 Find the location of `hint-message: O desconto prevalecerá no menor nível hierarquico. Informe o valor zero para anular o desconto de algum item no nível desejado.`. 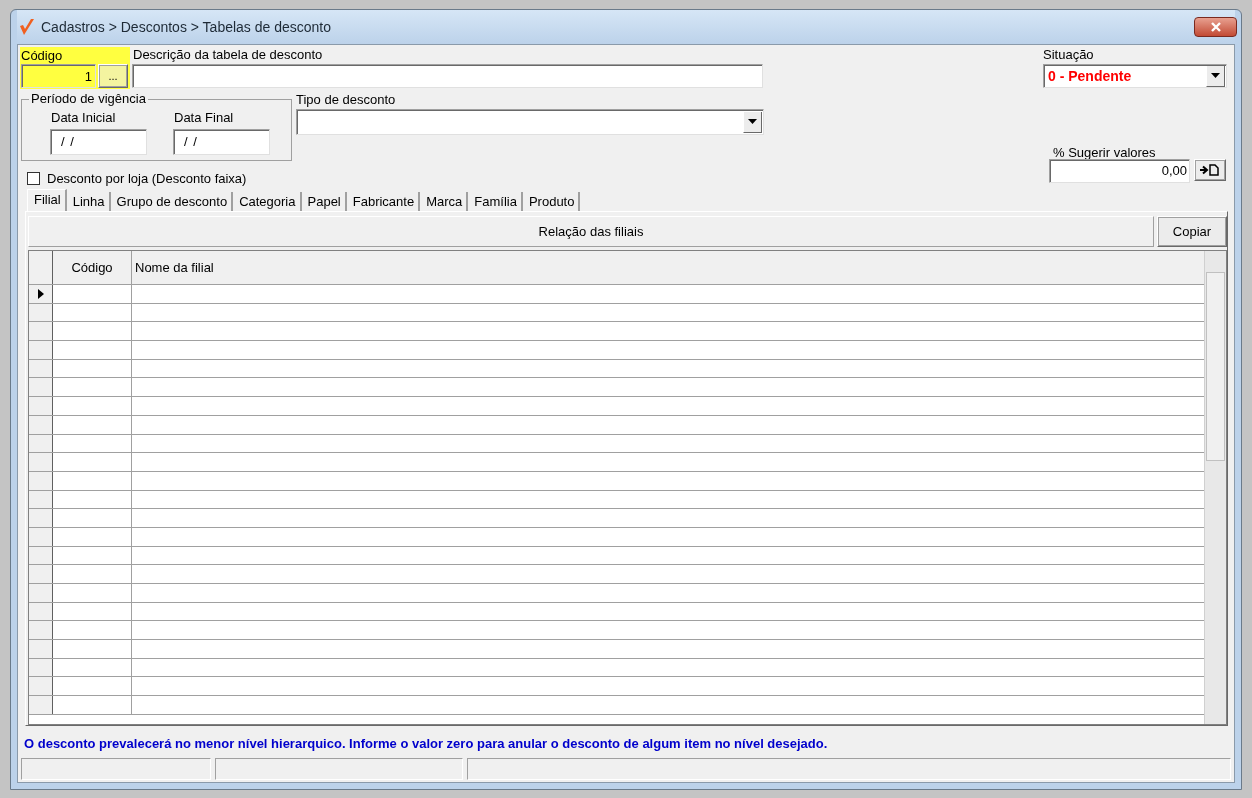

hint-message: O desconto prevalecerá no menor nível hierarquico. Informe o valor zero para anular o desconto de algum item no nível desejado. is located at coordinates (426, 744).